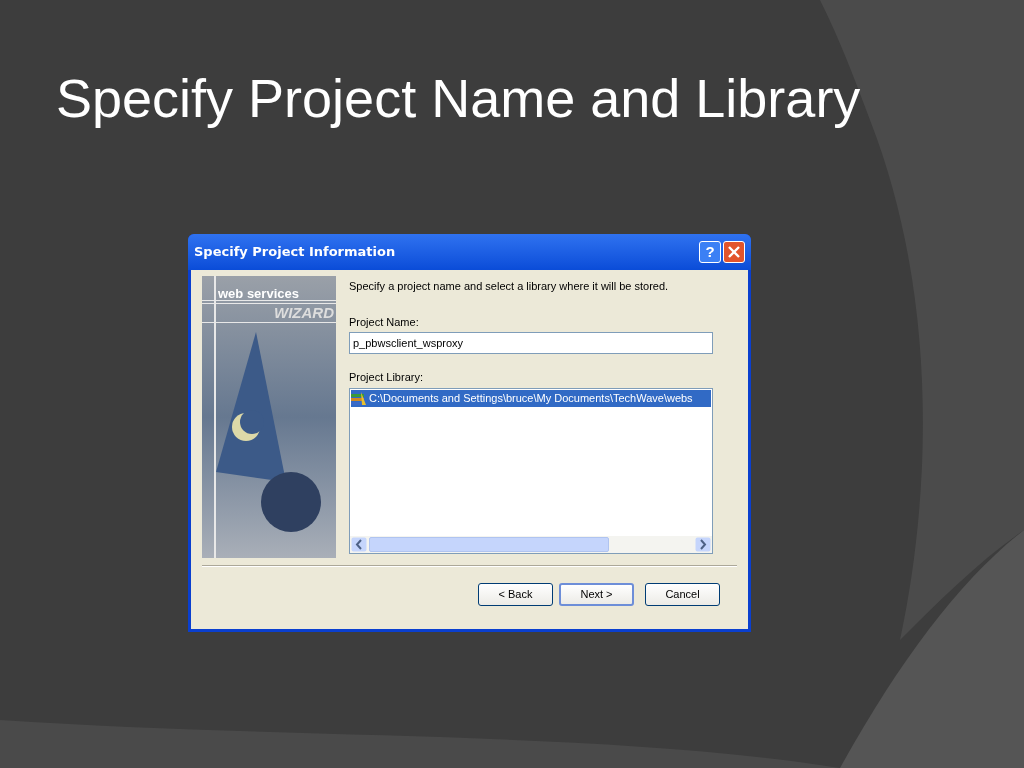 The image size is (1024, 768). What do you see at coordinates (682, 594) in the screenshot?
I see `dialog-button: Cancel` at bounding box center [682, 594].